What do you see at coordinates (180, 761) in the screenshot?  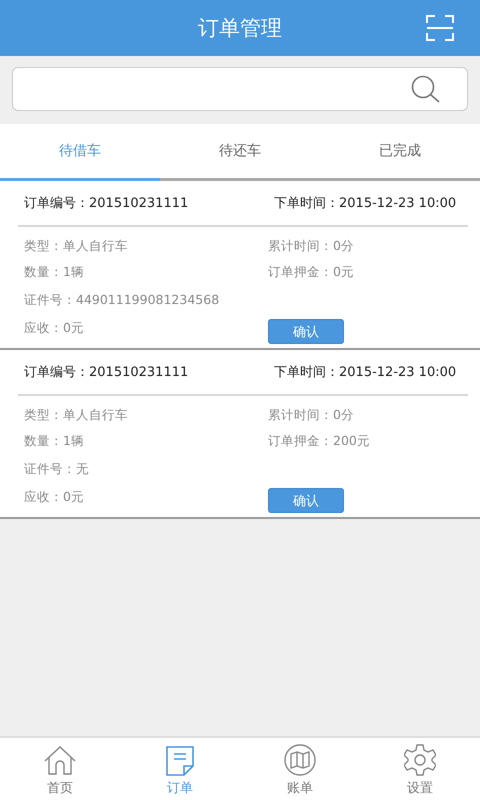 I see `document-icon` at bounding box center [180, 761].